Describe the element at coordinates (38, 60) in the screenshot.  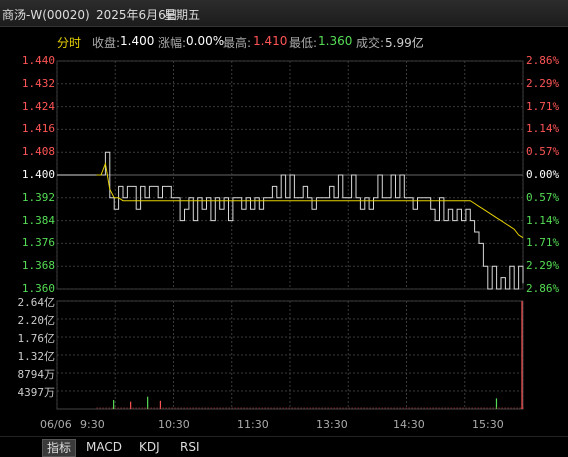
I see `price-tick-label: 1.440` at that location.